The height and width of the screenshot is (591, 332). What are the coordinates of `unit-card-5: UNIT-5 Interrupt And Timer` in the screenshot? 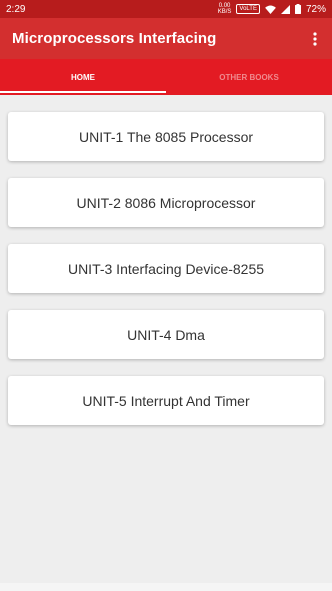 It's located at (166, 400).